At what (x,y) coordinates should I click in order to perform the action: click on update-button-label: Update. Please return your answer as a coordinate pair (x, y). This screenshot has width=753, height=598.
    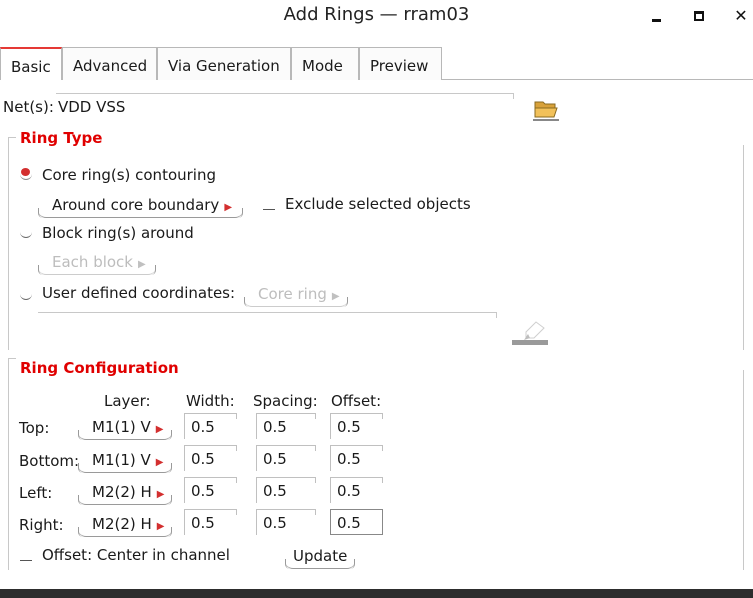
    Looking at the image, I should click on (320, 556).